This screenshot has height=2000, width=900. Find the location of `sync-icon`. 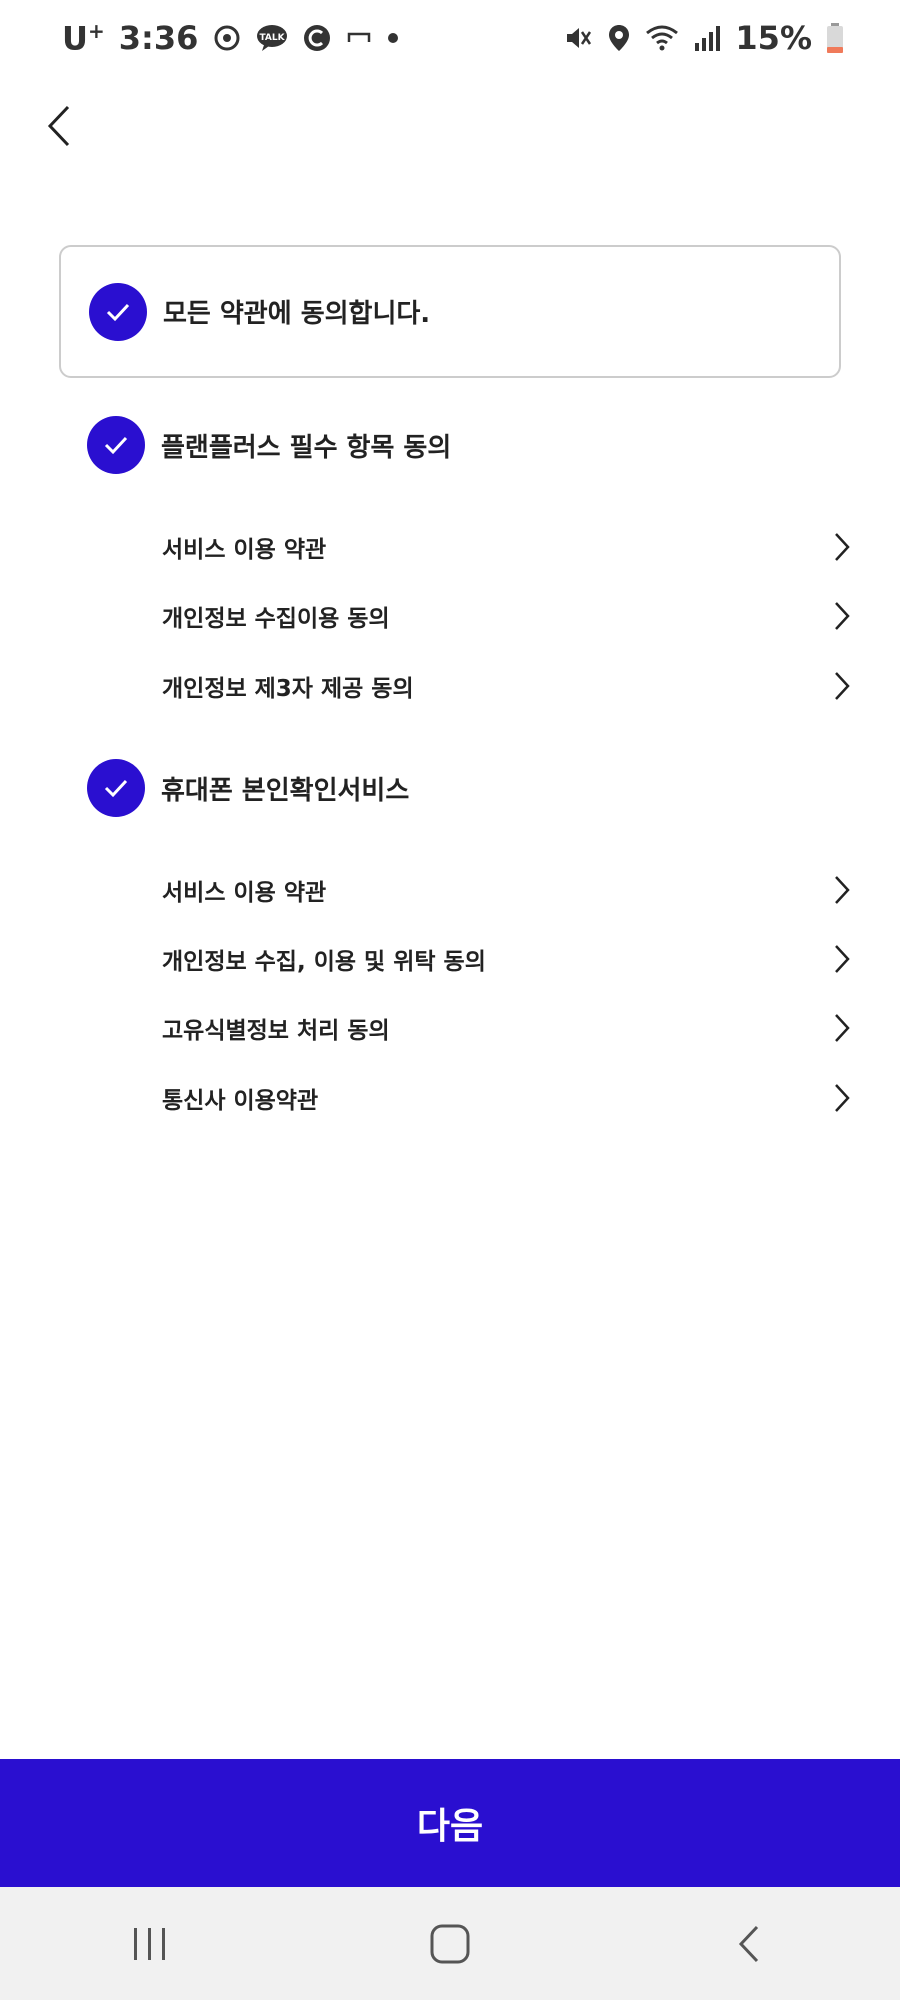

sync-icon is located at coordinates (227, 38).